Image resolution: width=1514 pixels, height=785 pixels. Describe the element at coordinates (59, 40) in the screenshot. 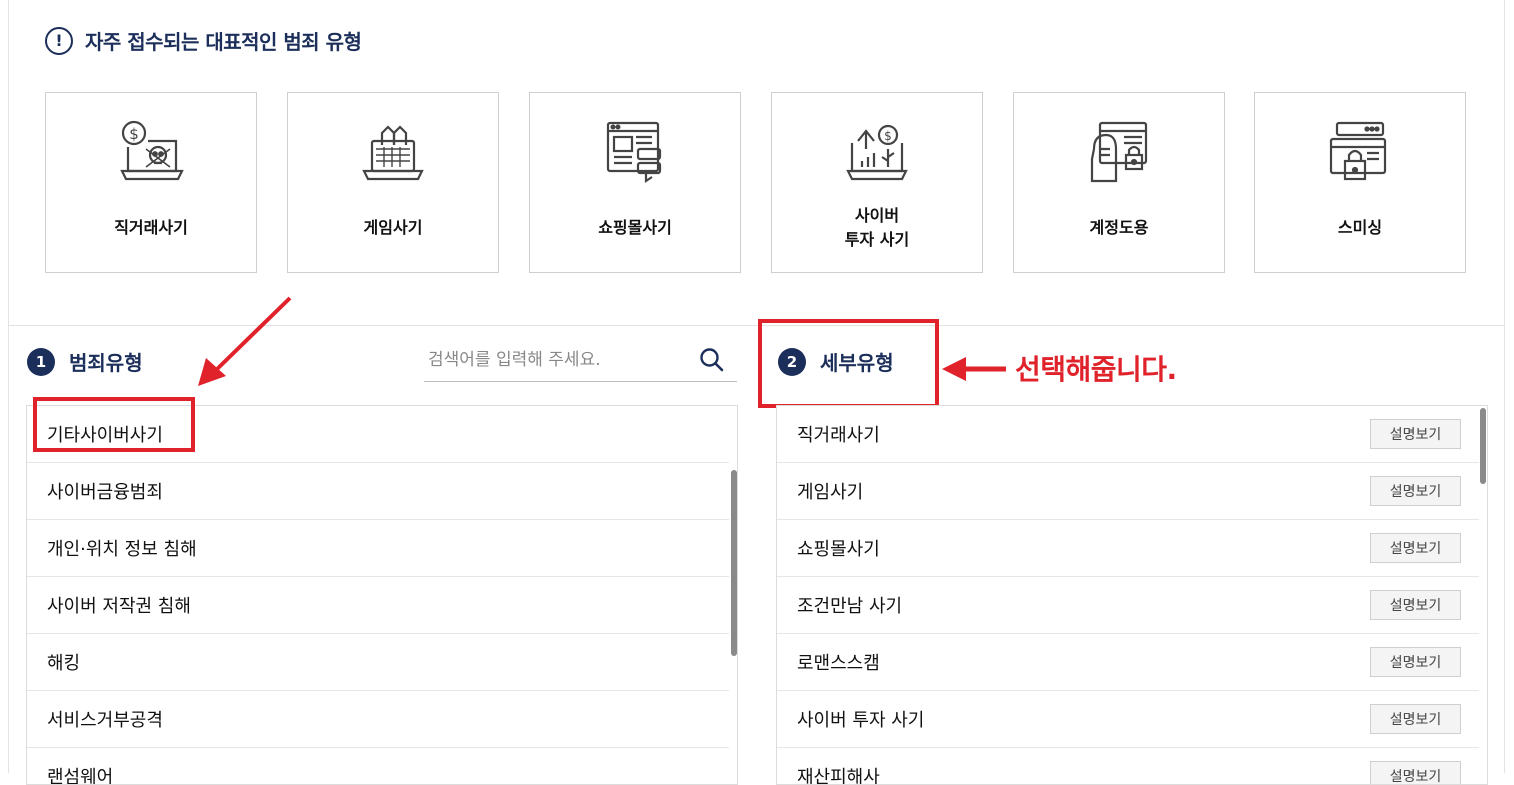

I see `info-icon: !` at that location.